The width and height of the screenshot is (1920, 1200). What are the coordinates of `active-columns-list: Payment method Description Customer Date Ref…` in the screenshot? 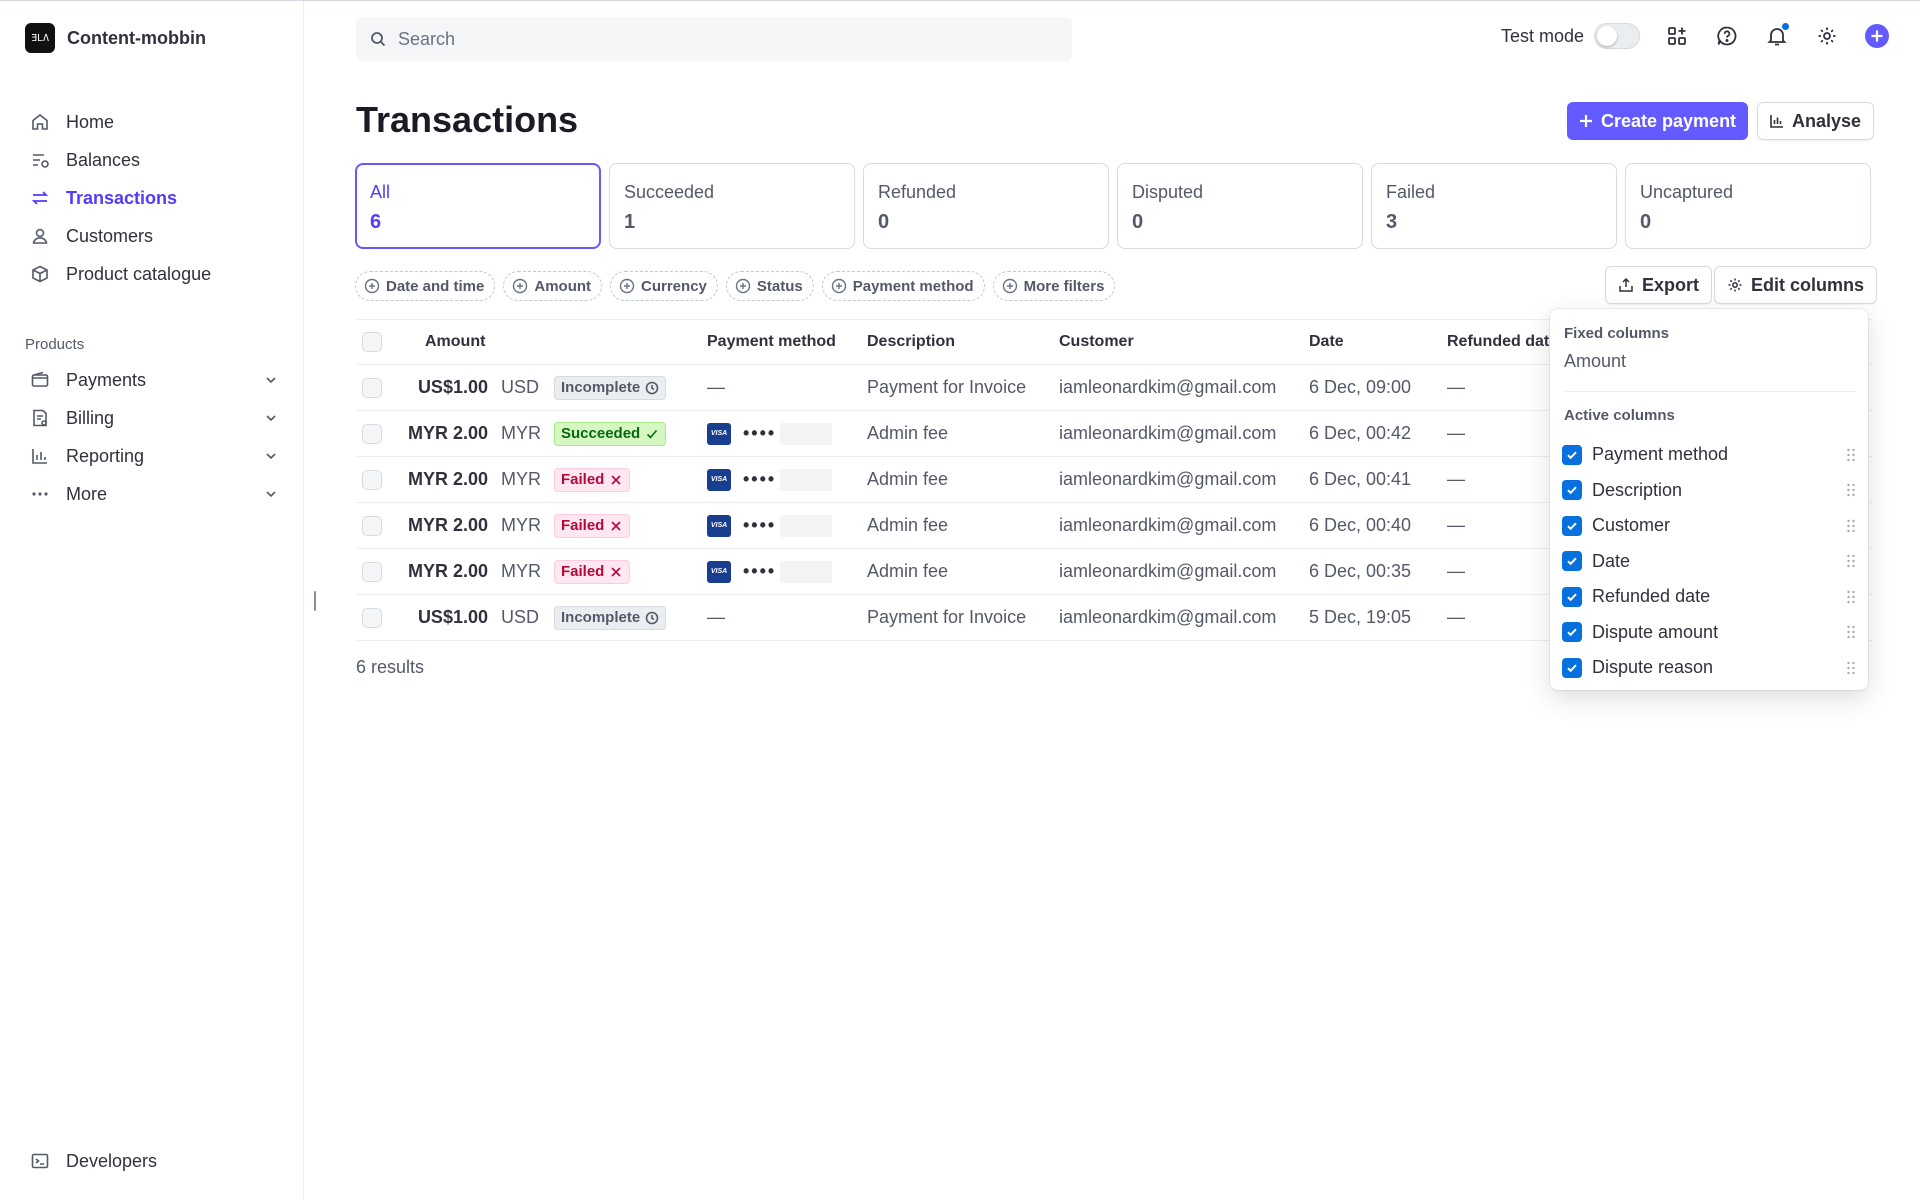 It's located at (1709, 561).